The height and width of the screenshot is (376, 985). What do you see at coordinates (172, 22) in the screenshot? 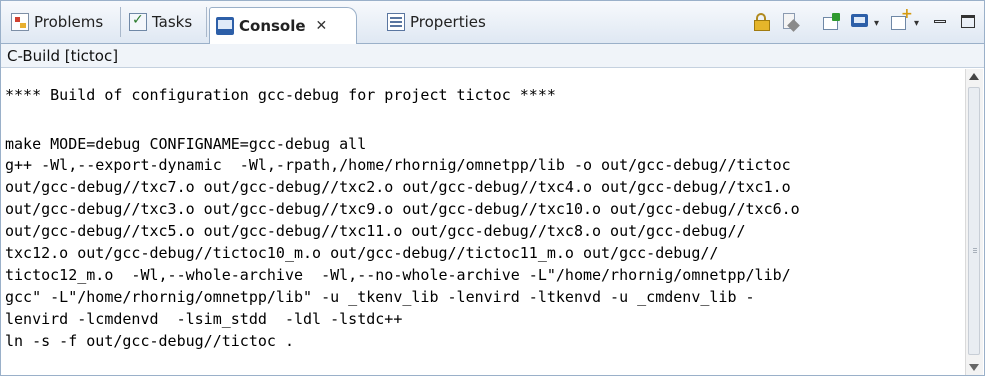
I see `tab-tasks-label: Tasks` at bounding box center [172, 22].